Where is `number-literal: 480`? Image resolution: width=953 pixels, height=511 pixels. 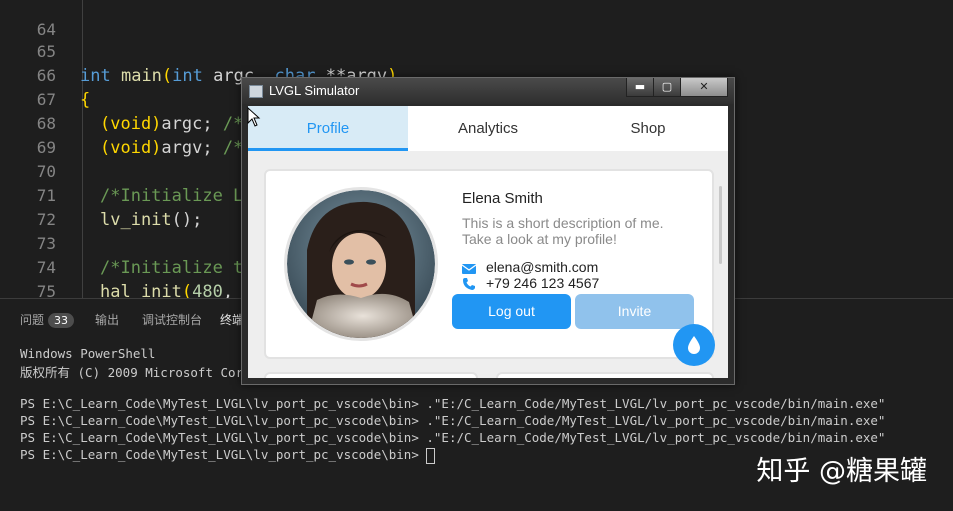
number-literal: 480 is located at coordinates (207, 290).